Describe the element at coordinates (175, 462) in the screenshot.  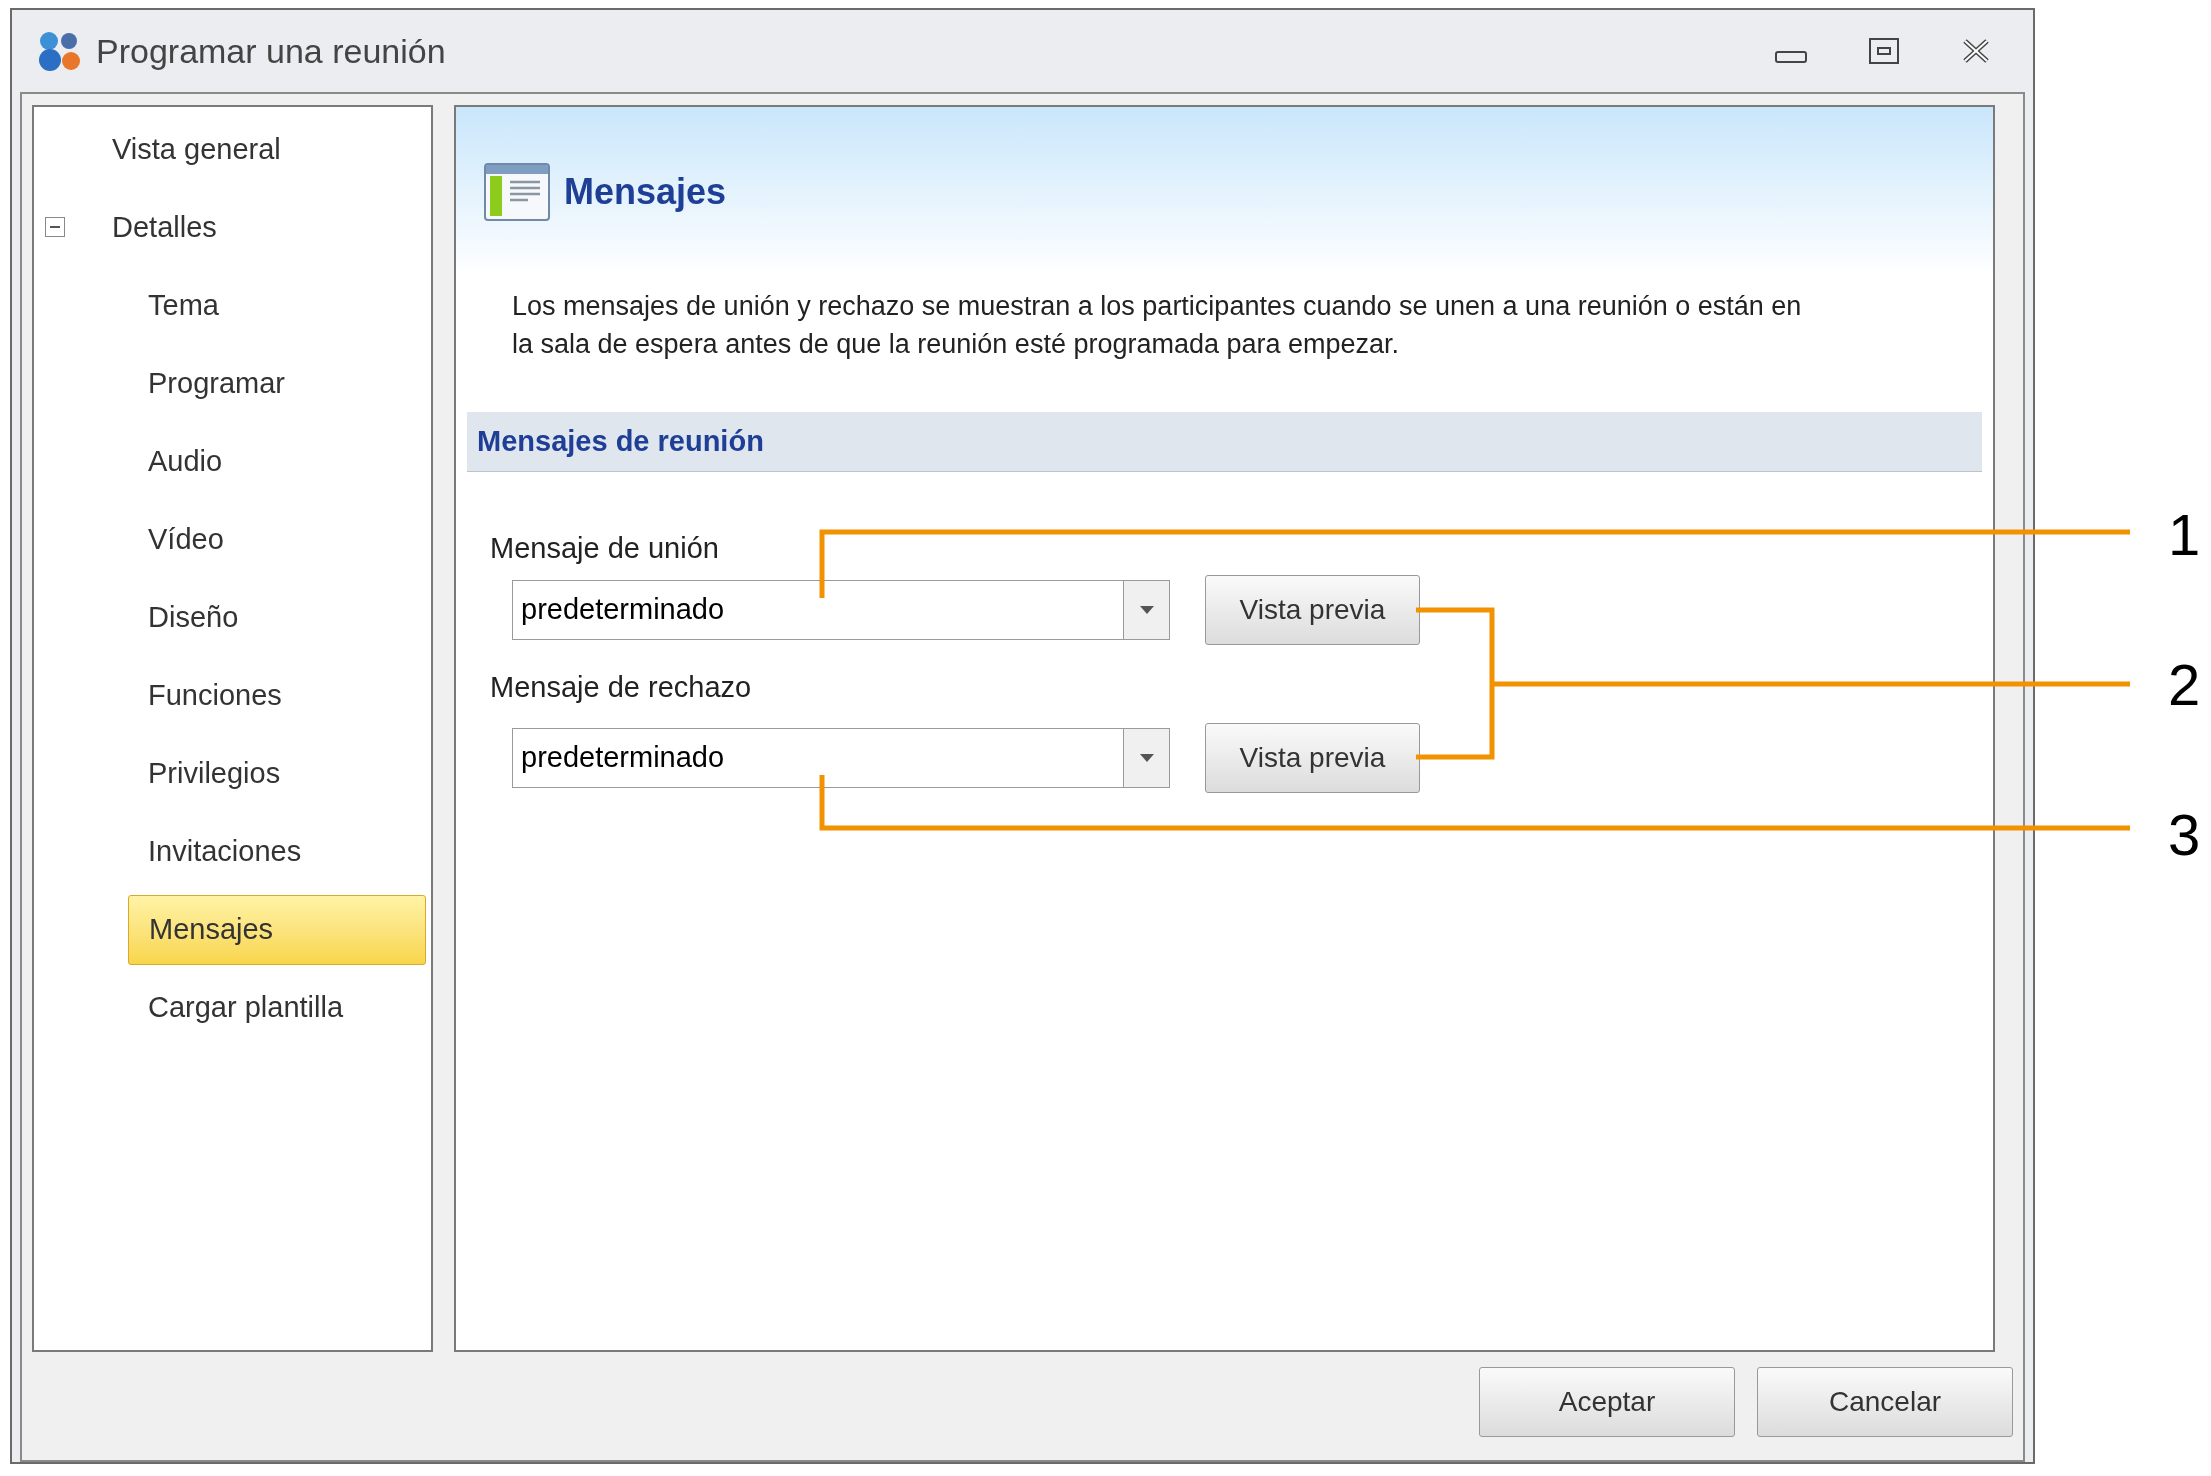
I see `sidebar-item: Audio` at that location.